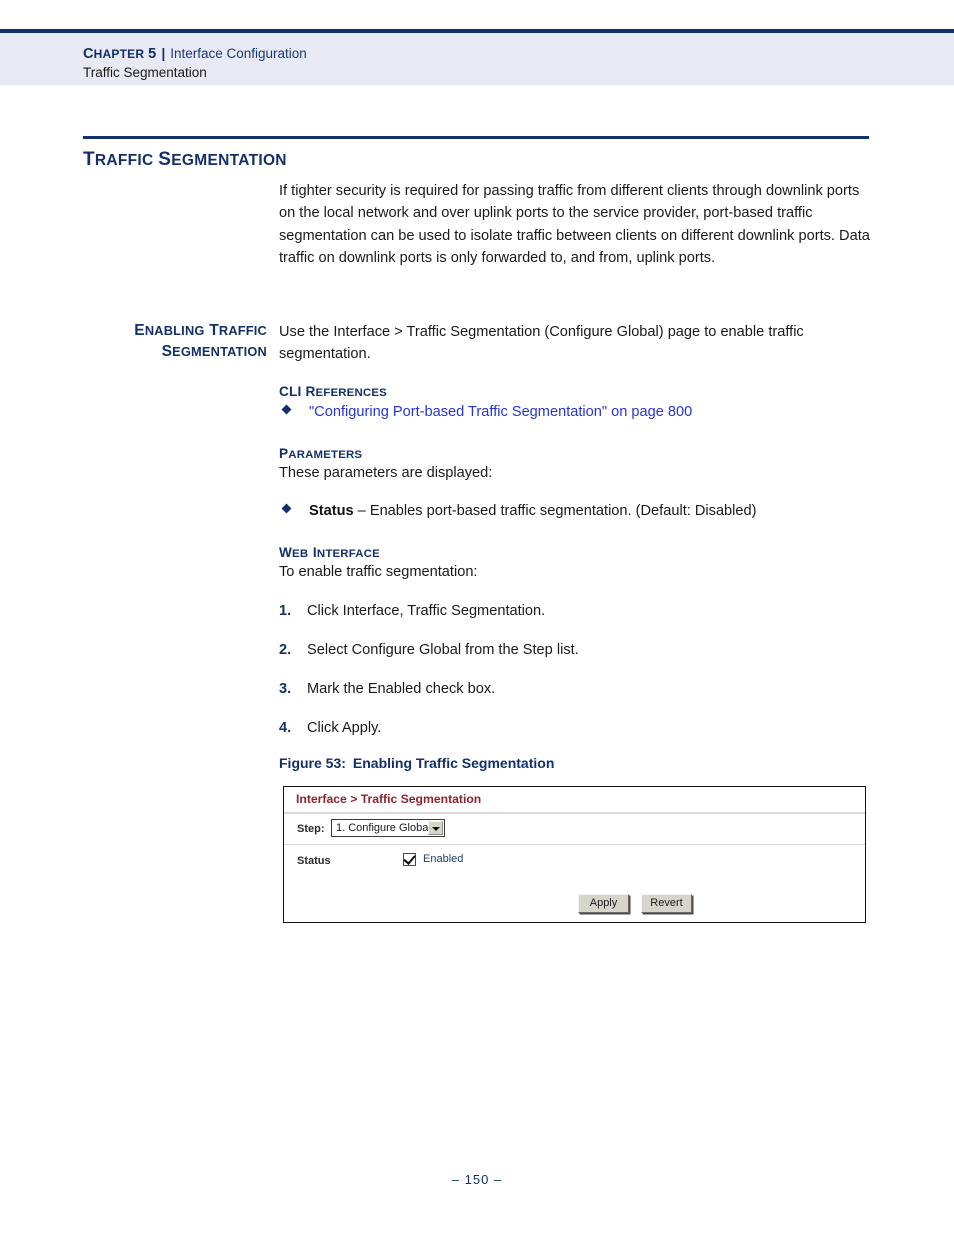 The image size is (954, 1235). I want to click on section-title-rest-2: EGMENTATION, so click(229, 160).